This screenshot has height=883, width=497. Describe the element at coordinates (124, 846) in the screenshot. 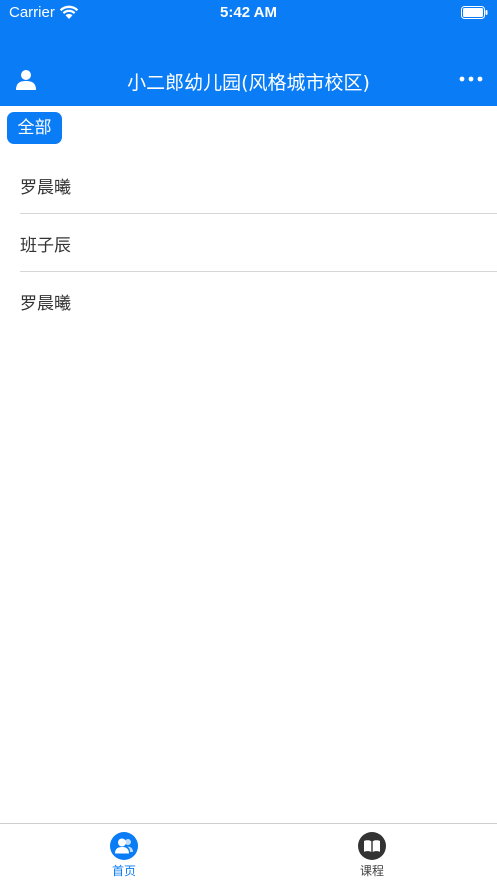

I see `user-group-icon` at that location.